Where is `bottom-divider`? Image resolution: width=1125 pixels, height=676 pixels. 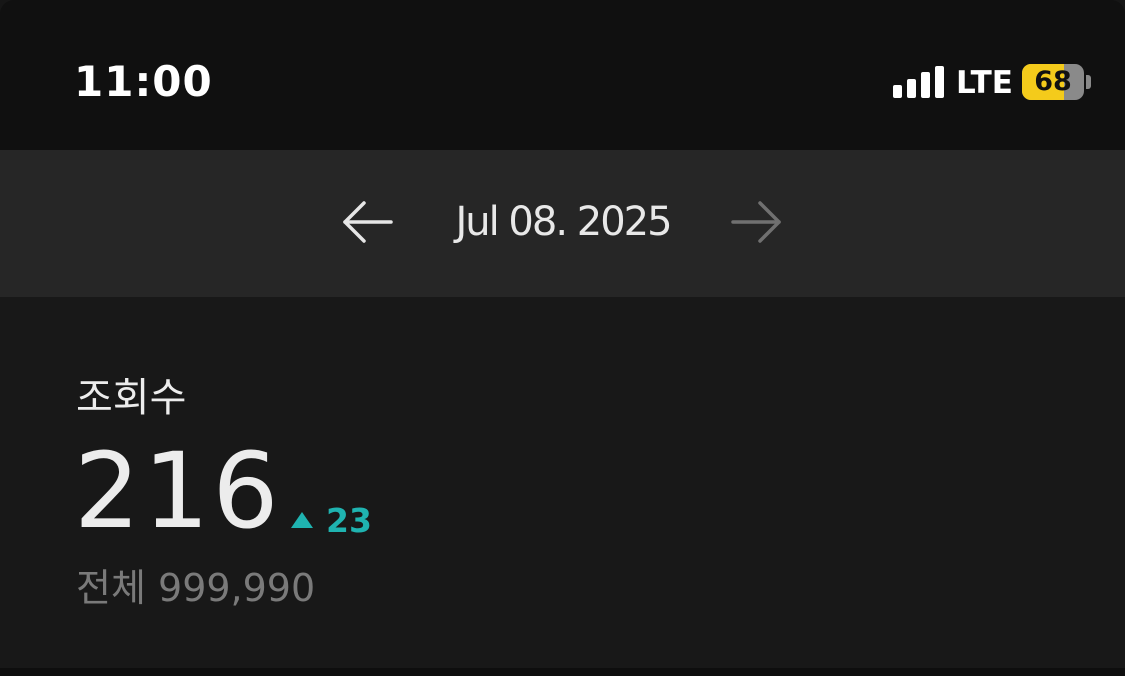 bottom-divider is located at coordinates (562, 672).